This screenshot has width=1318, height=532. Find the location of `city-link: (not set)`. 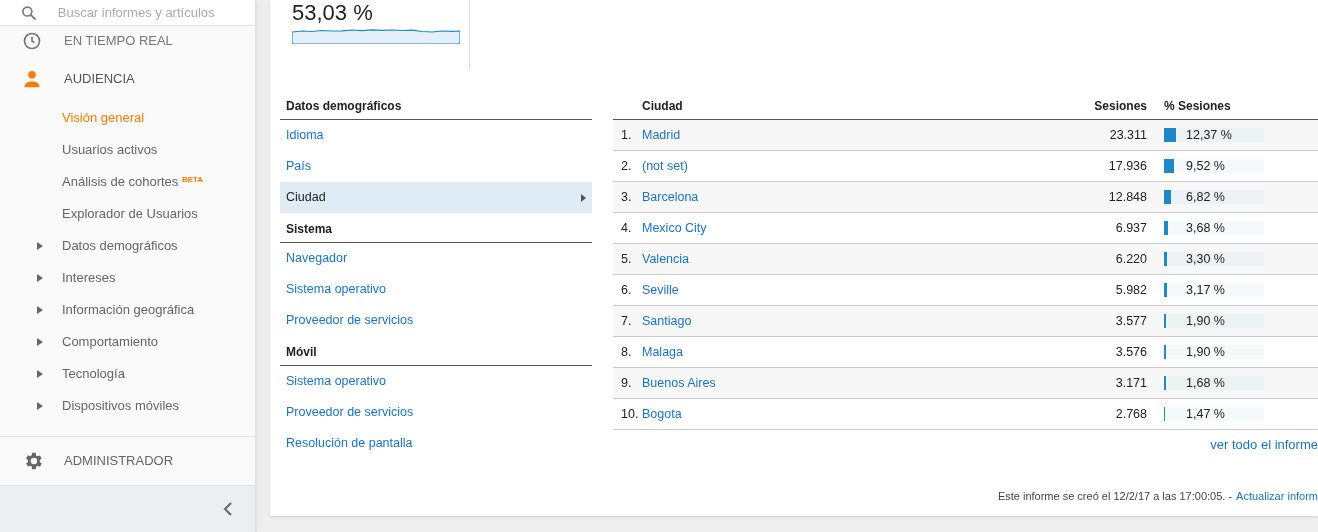

city-link: (not set) is located at coordinates (777, 166).